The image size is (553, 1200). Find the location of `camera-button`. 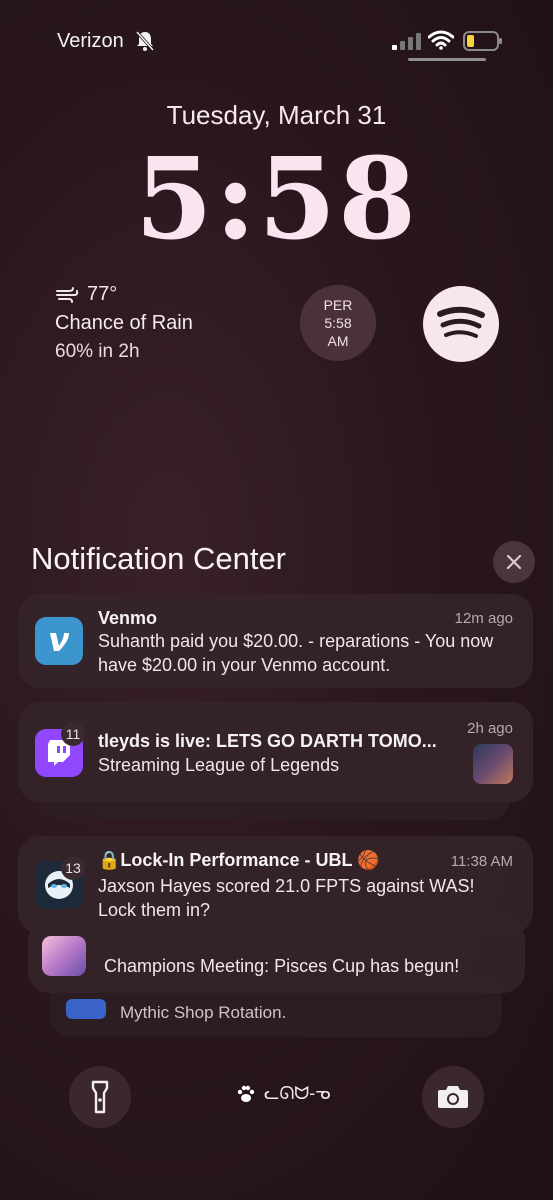

camera-button is located at coordinates (453, 1097).